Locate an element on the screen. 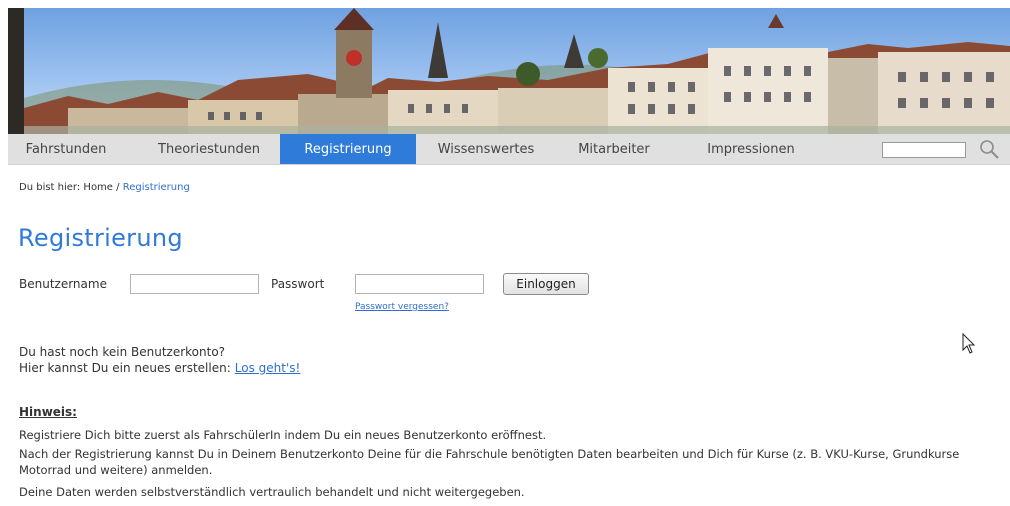 The image size is (1010, 506). hint-heading: Hinweis: is located at coordinates (48, 412).